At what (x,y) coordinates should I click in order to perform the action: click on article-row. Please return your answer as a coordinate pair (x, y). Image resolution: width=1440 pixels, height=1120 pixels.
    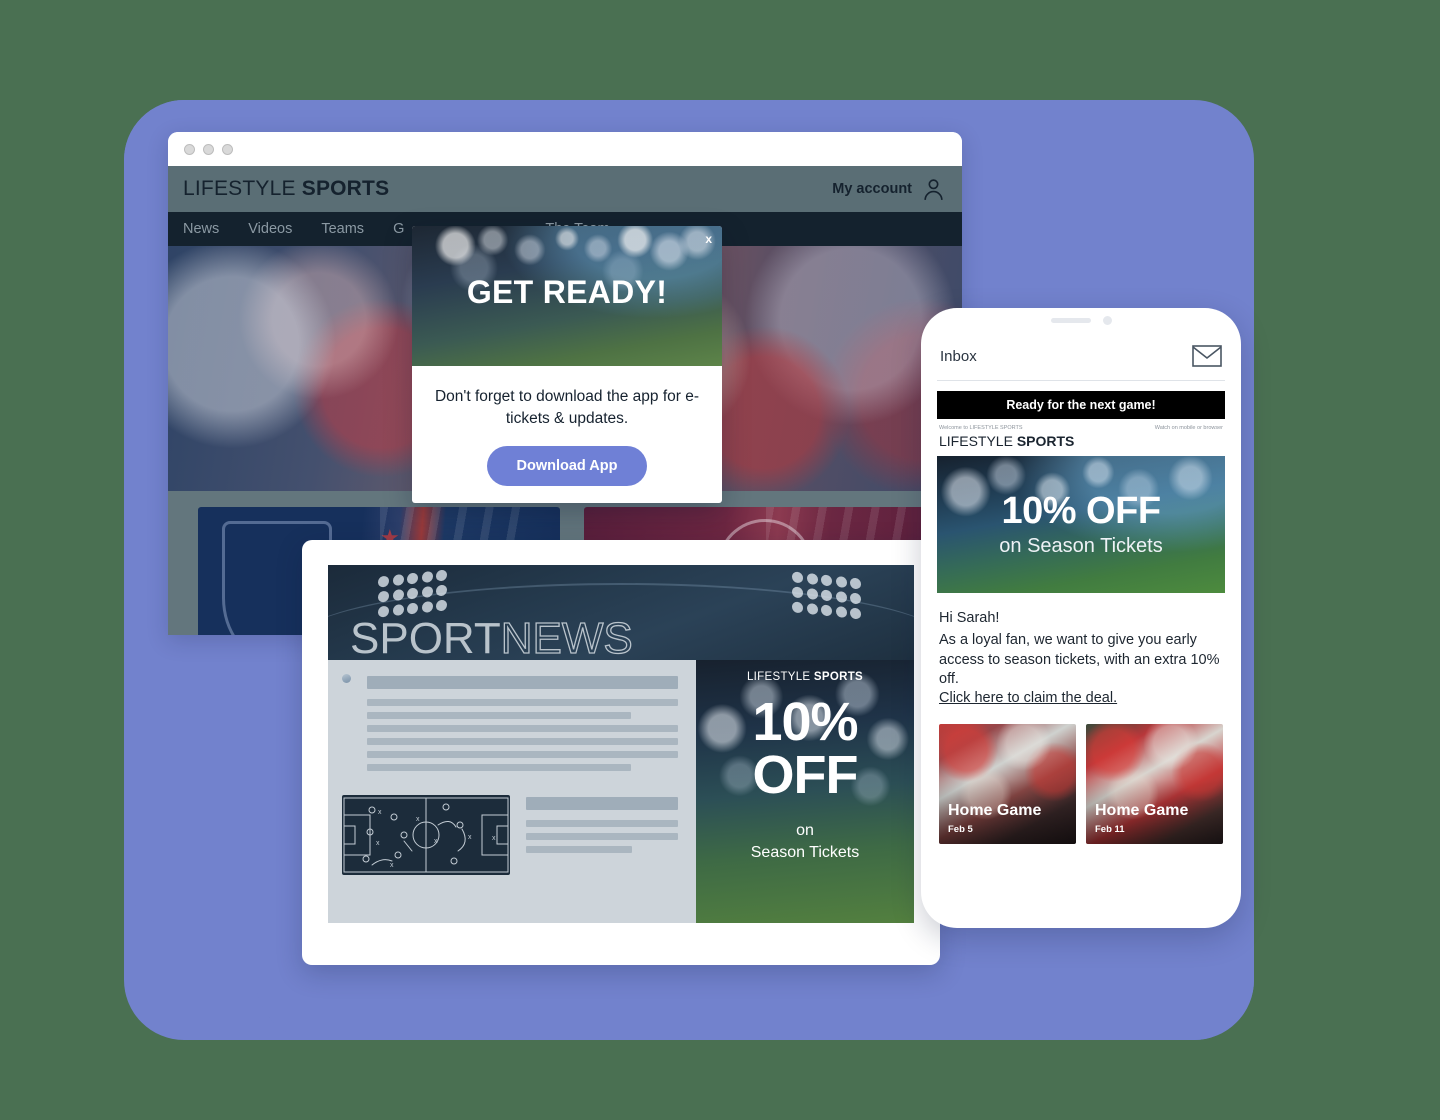
    Looking at the image, I should click on (510, 725).